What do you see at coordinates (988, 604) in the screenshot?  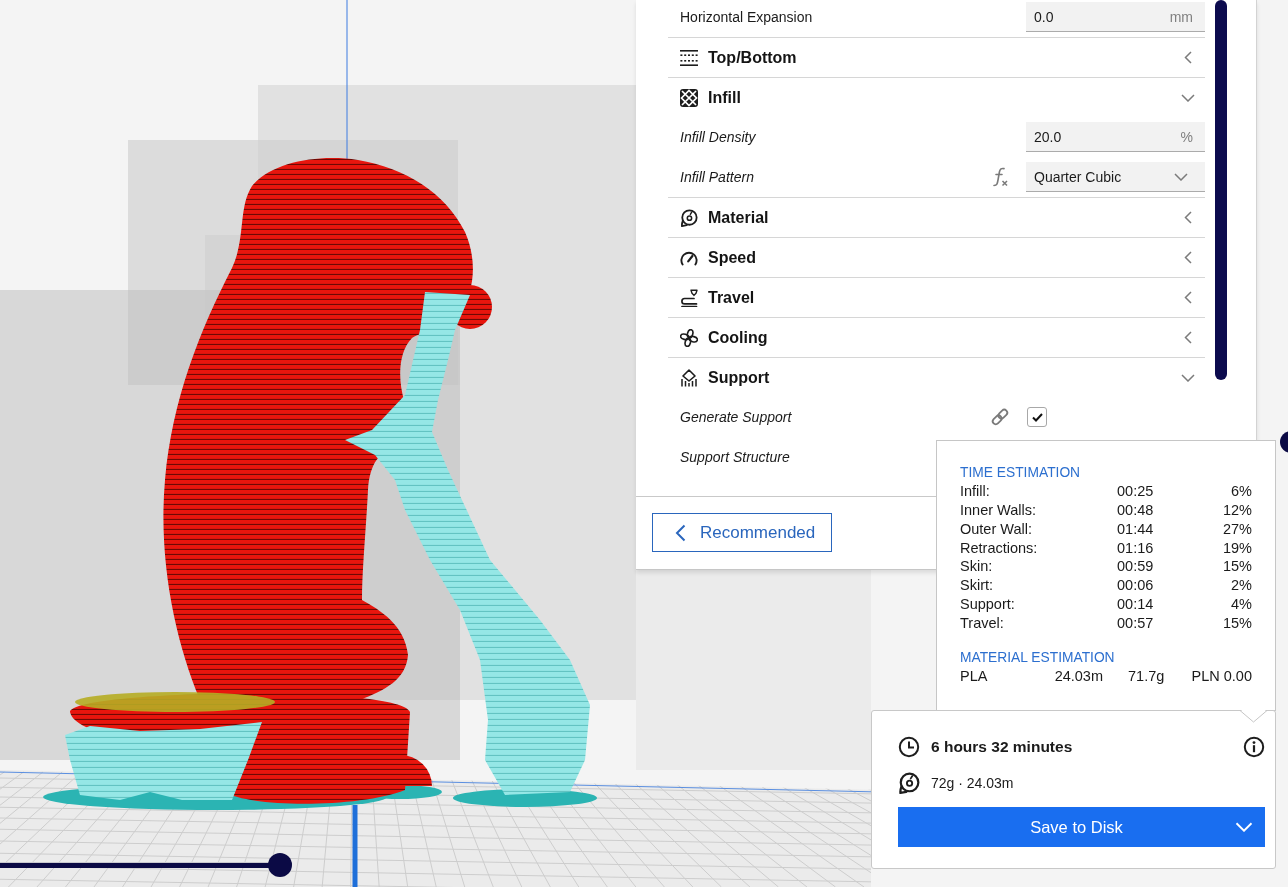 I see `time-category-label: Support:` at bounding box center [988, 604].